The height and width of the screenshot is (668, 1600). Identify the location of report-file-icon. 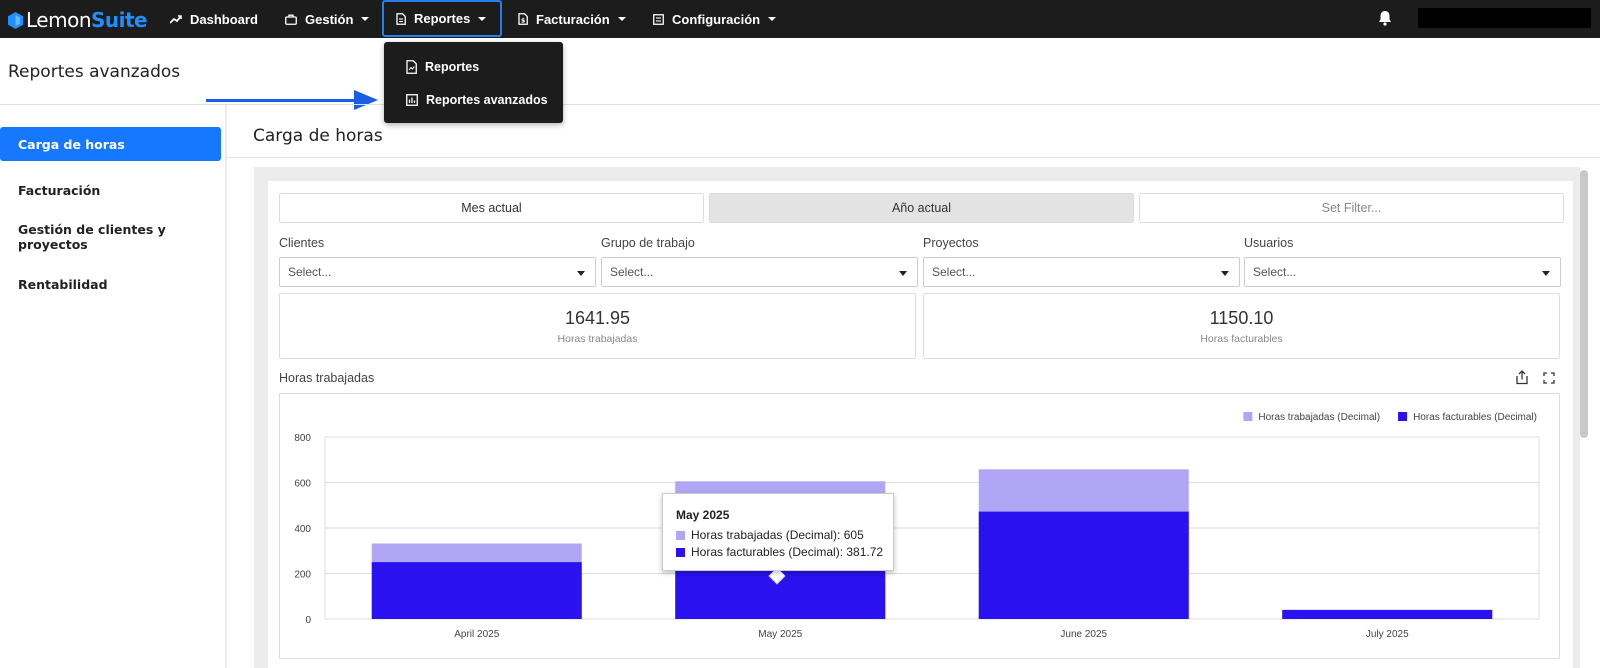
(411, 67).